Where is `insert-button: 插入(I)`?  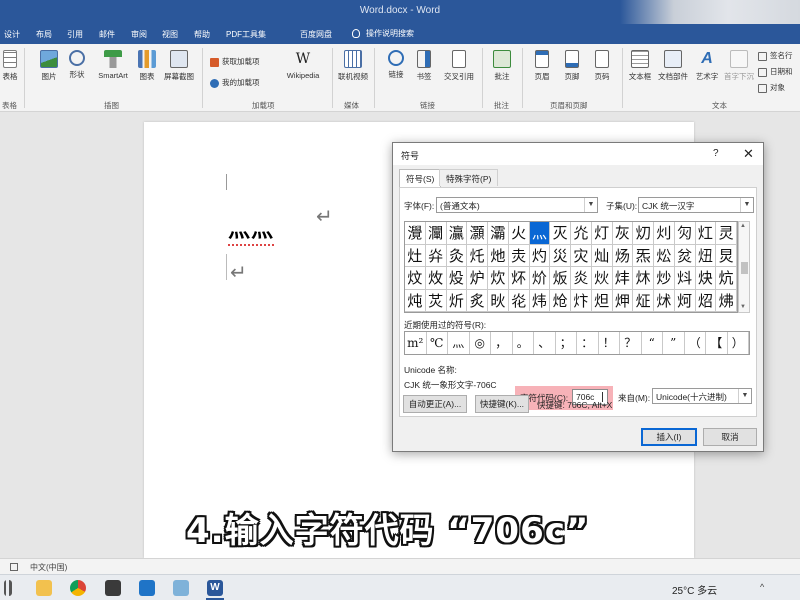
insert-button: 插入(I) is located at coordinates (669, 437).